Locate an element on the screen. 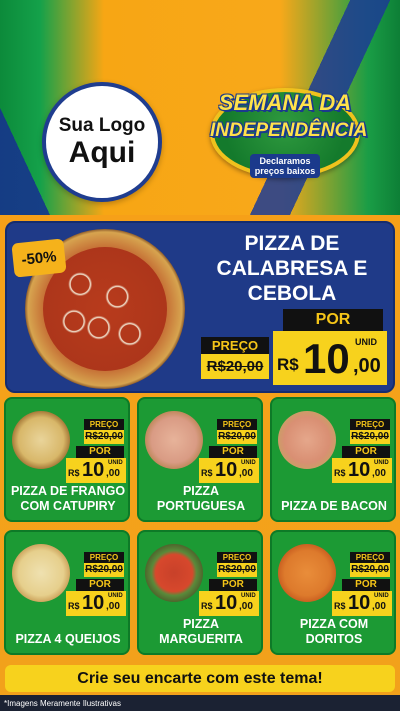  logo-placeholder: Sua Logo Aqui is located at coordinates (102, 142).